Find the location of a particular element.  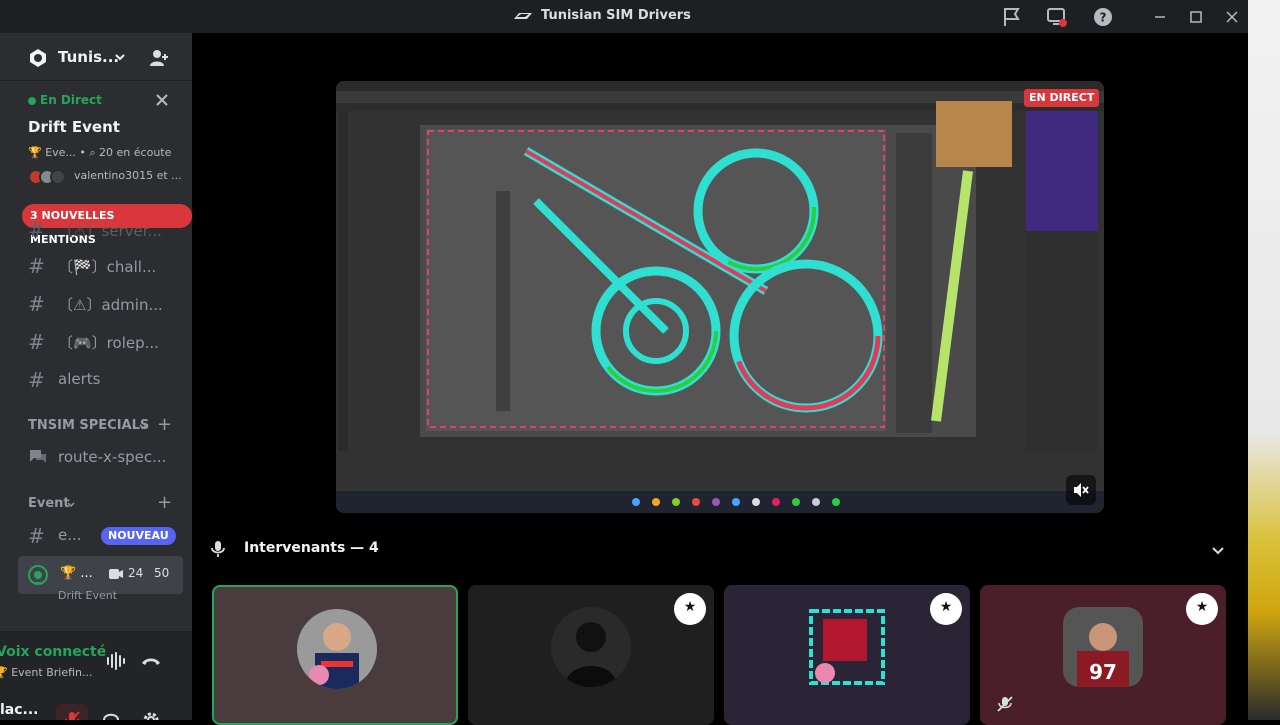

voice-channel-sublabel: Drift Event is located at coordinates (88, 595).